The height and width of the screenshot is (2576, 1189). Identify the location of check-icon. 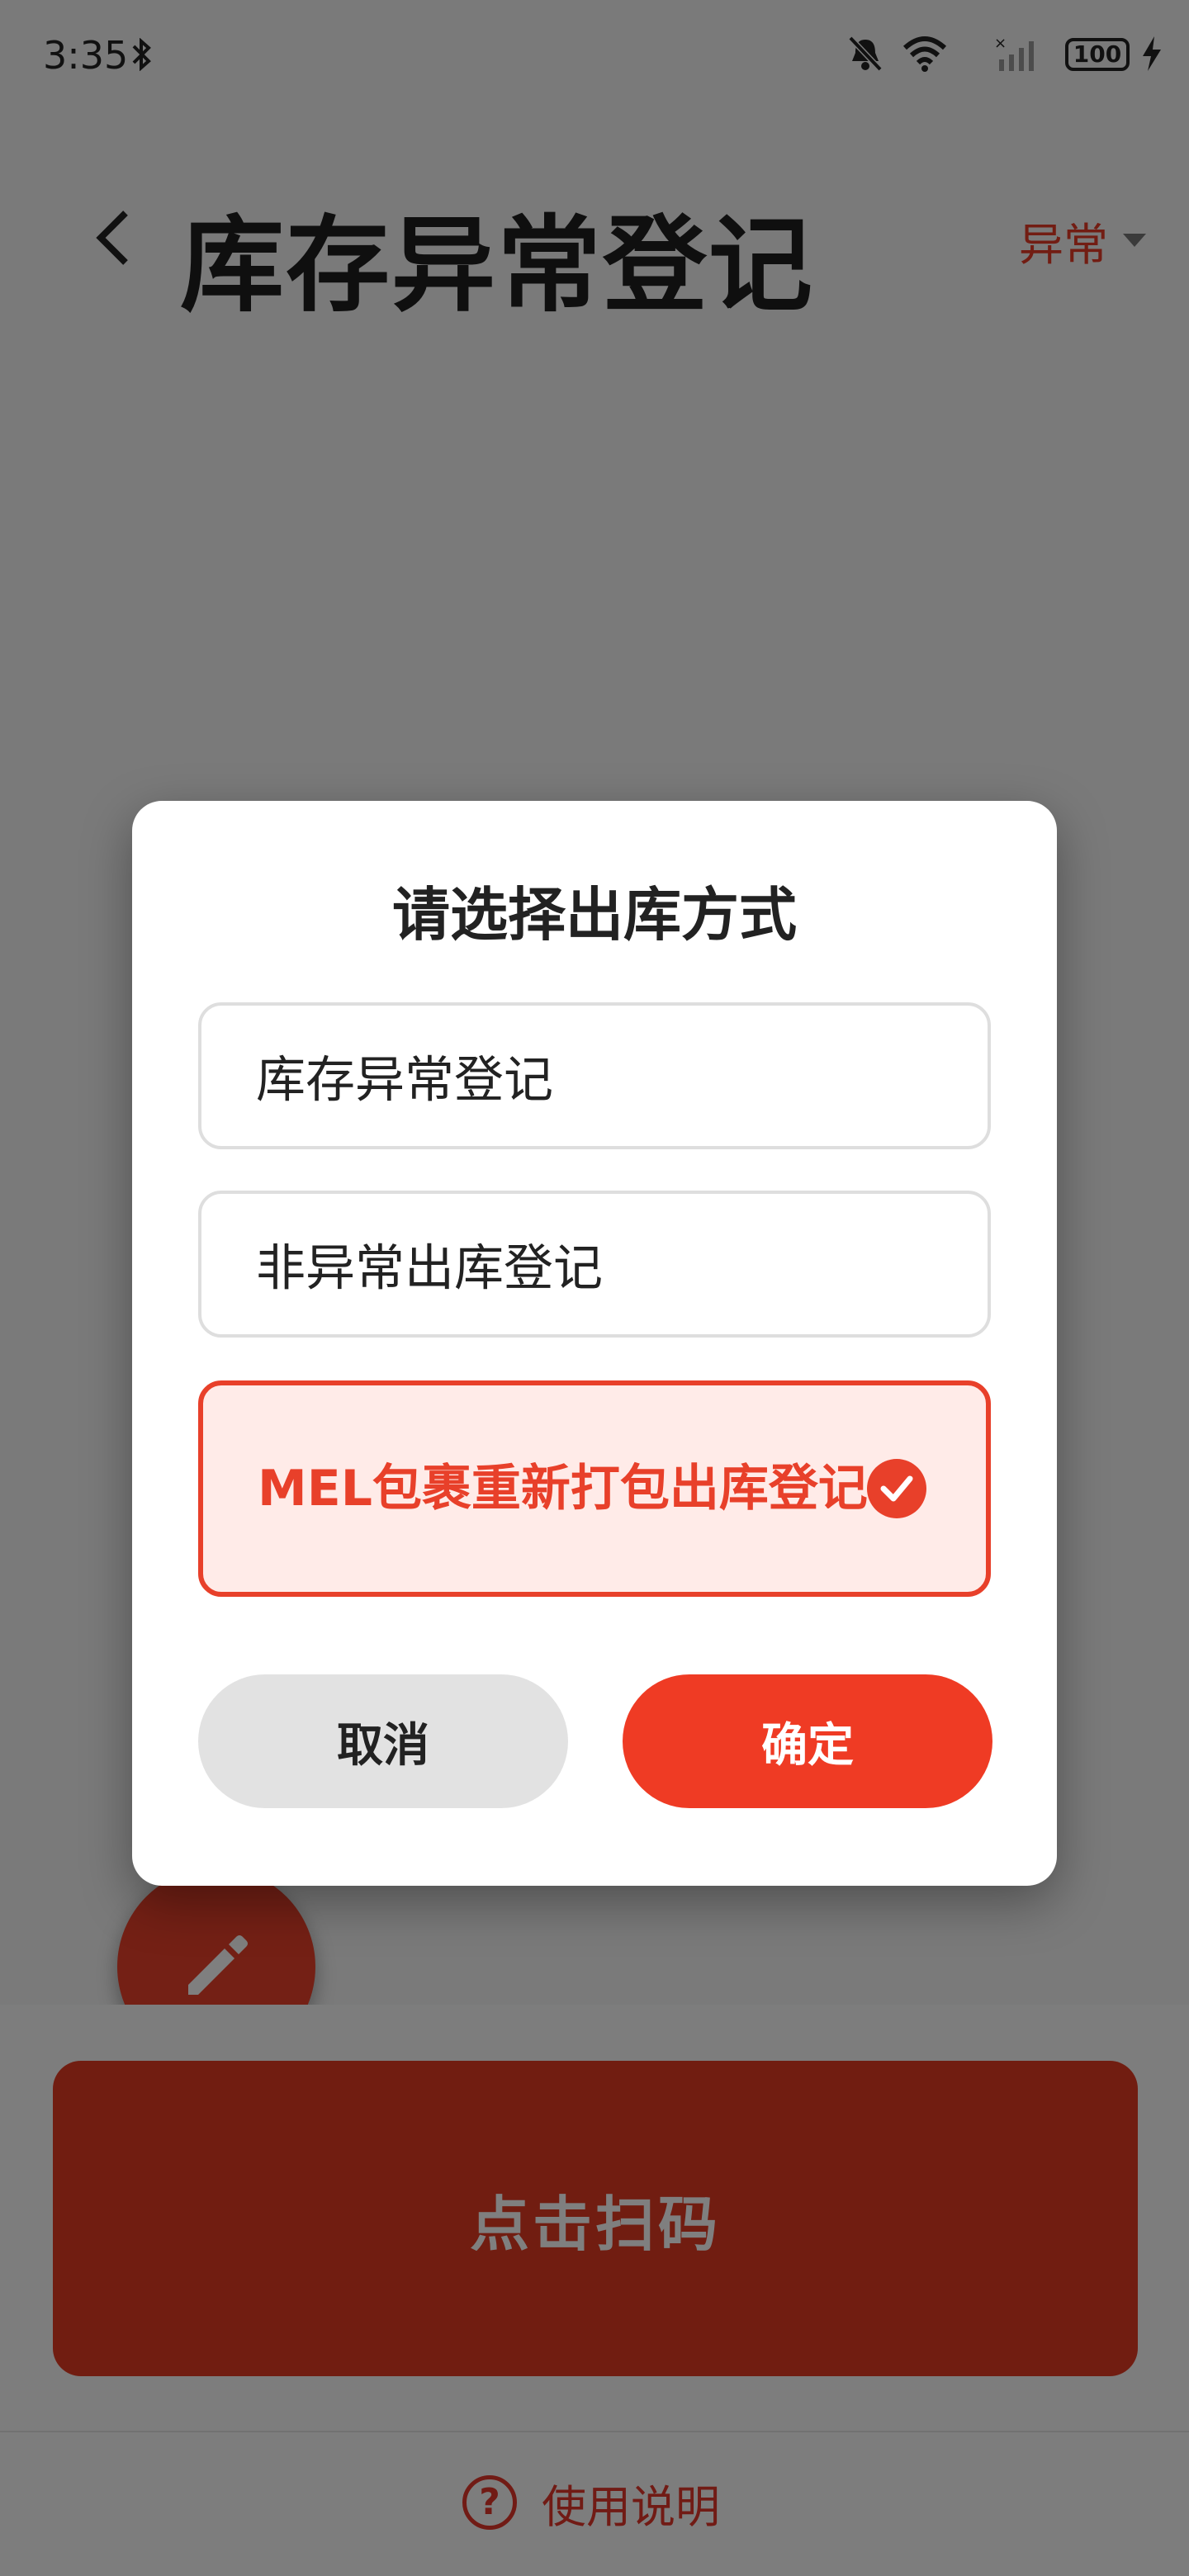
(896, 1488).